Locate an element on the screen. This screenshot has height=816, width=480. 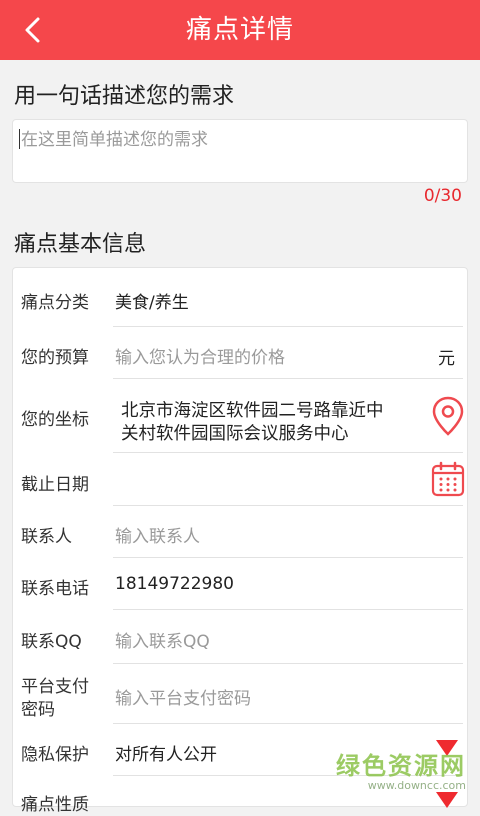
phone-label: 联系电话 is located at coordinates (55, 589).